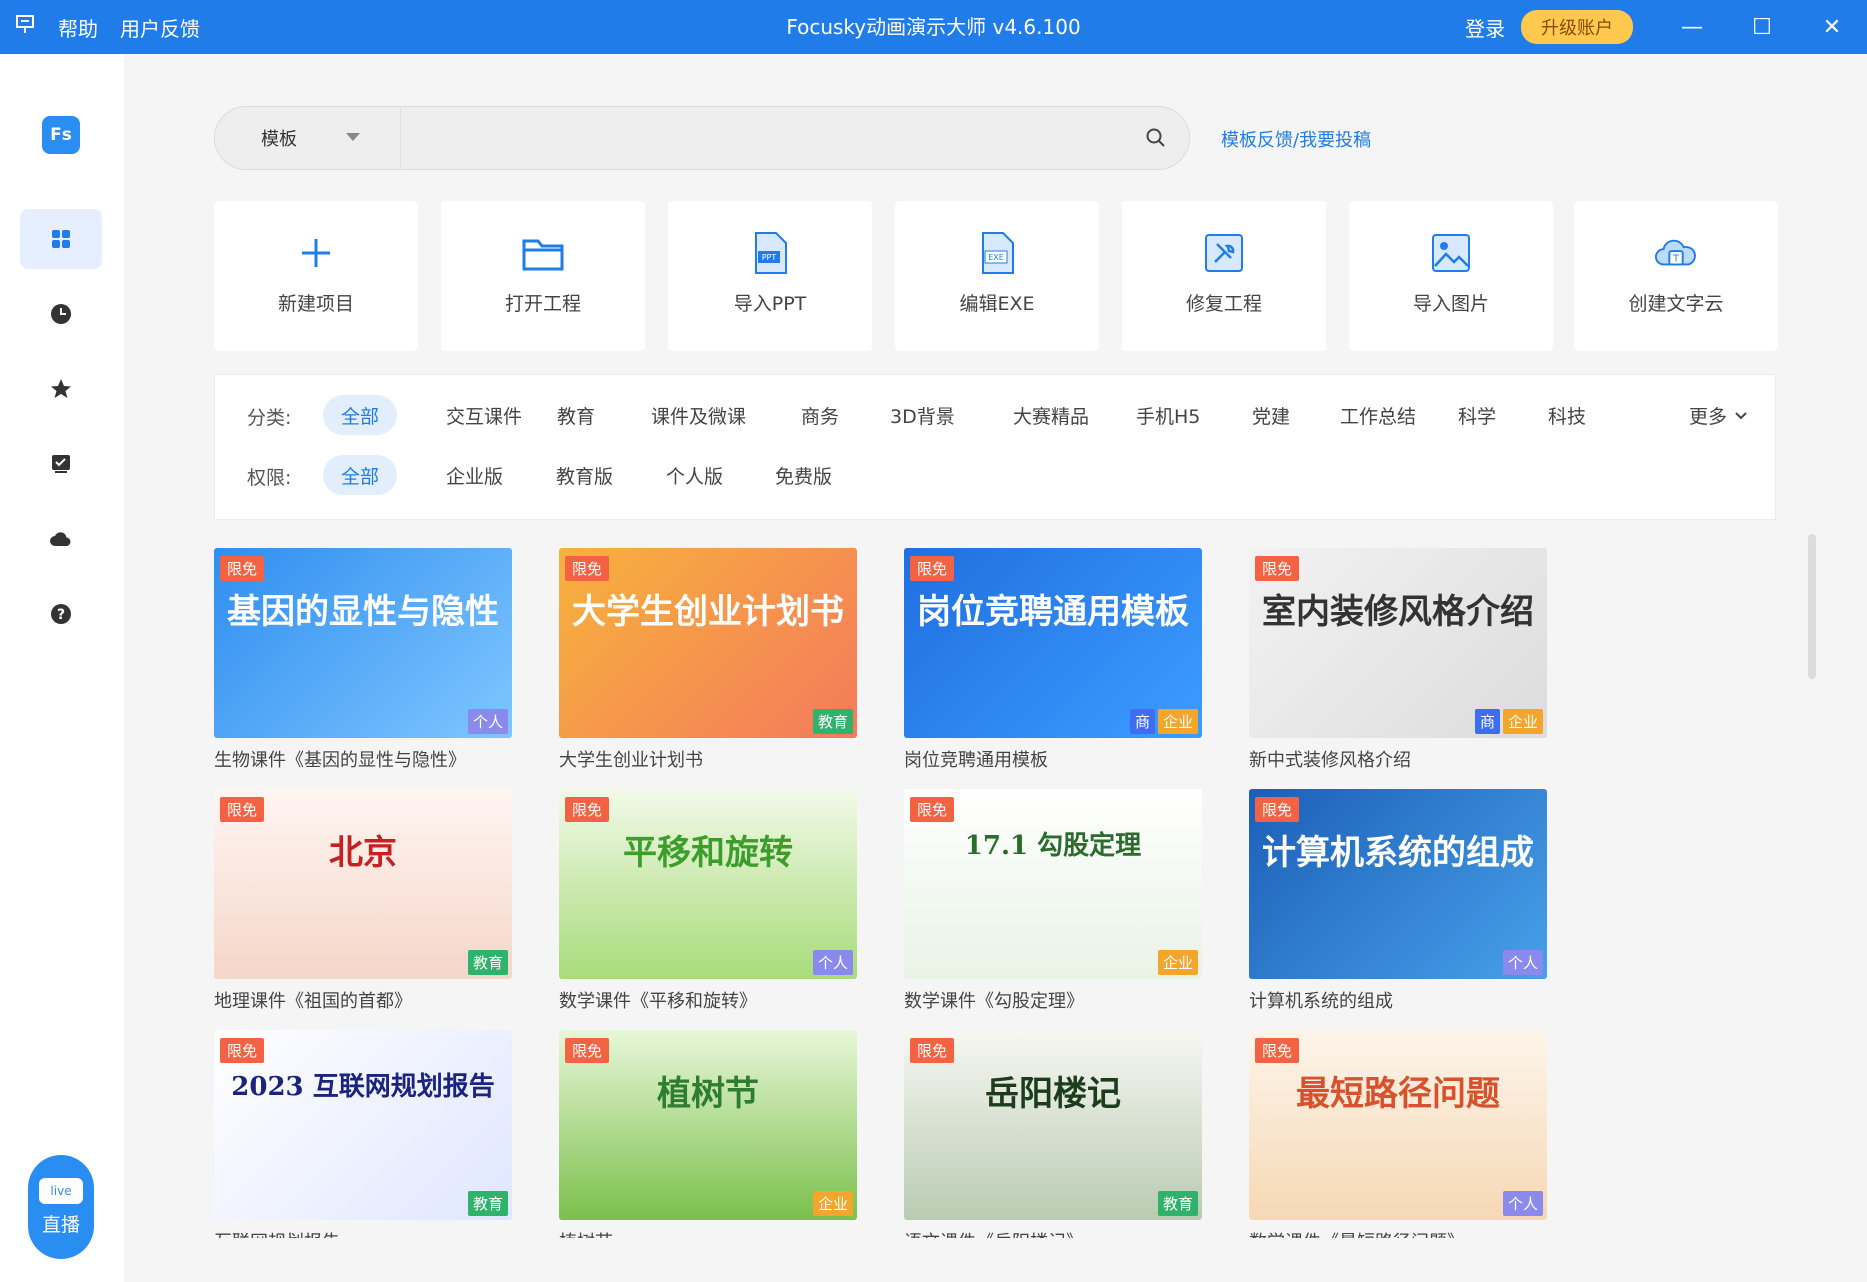  Describe the element at coordinates (484, 415) in the screenshot. I see `category-interactive-courseware: 交互课件` at that location.